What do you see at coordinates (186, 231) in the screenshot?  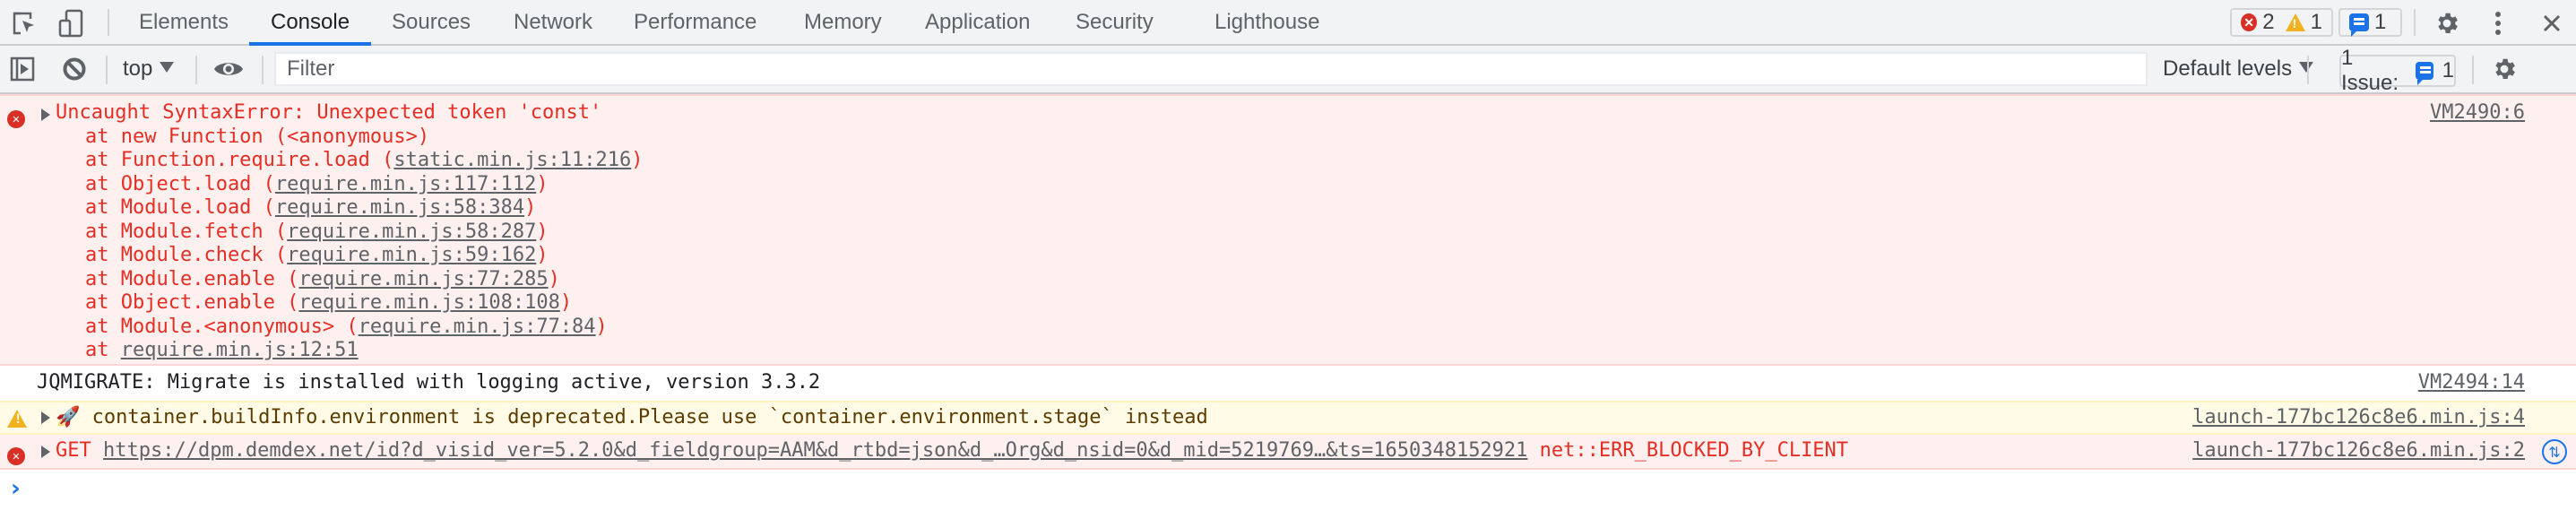 I see `stack-frame-text: at Module.fetch (` at bounding box center [186, 231].